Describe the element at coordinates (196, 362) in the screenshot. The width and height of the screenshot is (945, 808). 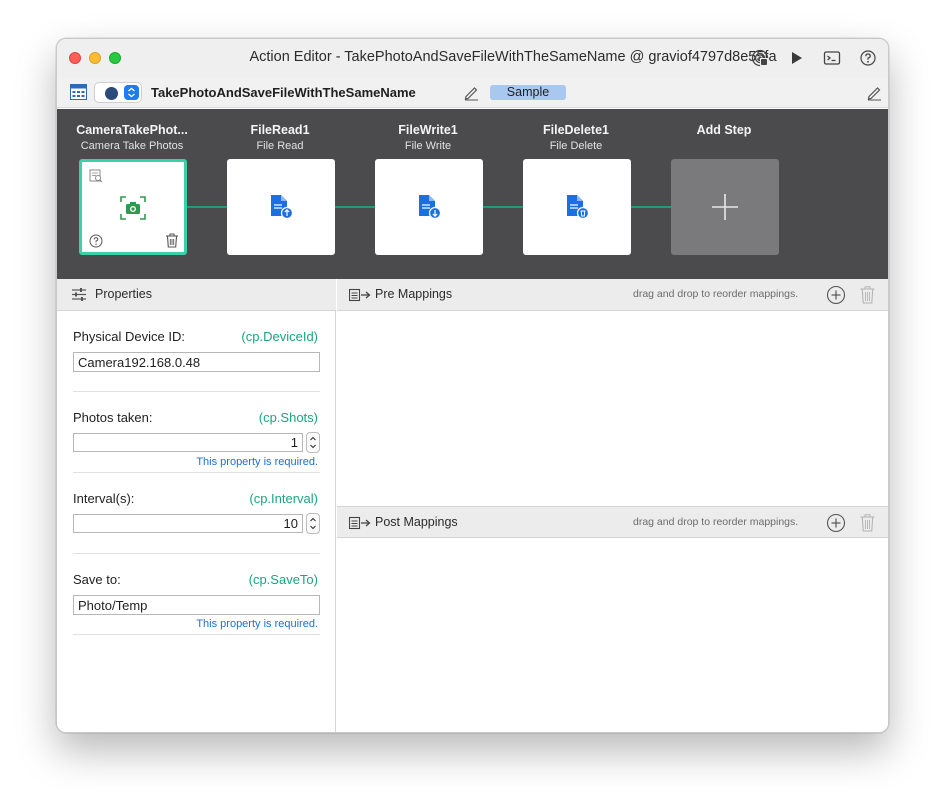
I see `device-id-input` at that location.